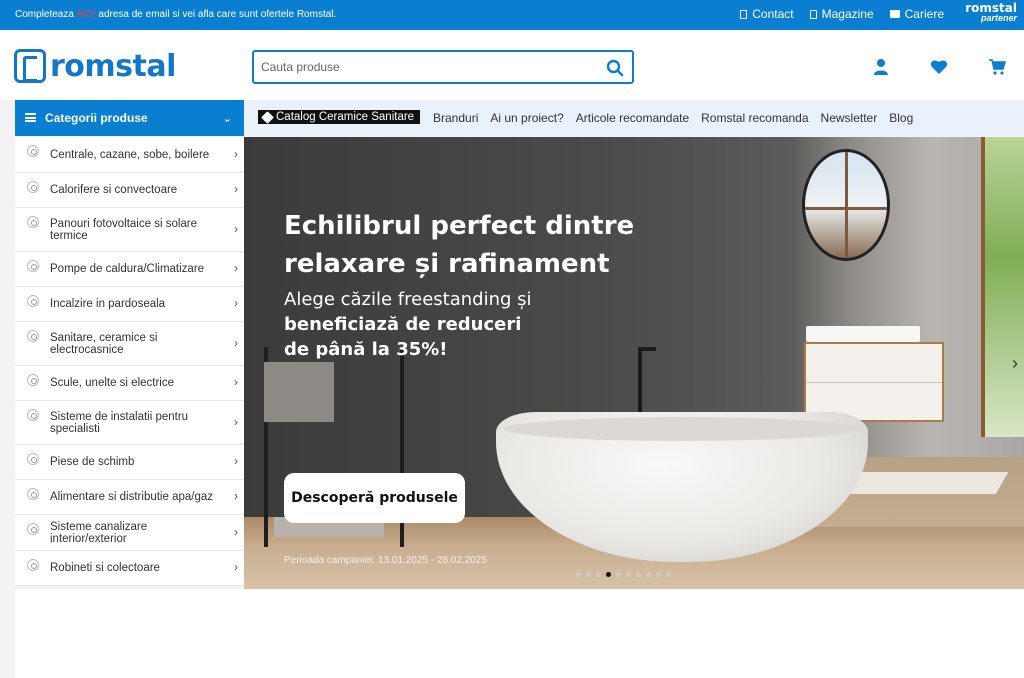  What do you see at coordinates (881, 67) in the screenshot?
I see `user-icon` at bounding box center [881, 67].